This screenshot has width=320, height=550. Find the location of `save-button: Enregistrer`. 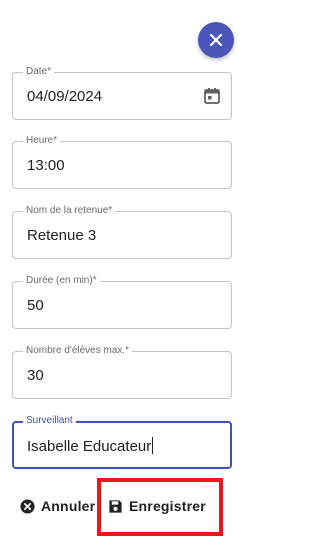

save-button: Enregistrer is located at coordinates (157, 506).